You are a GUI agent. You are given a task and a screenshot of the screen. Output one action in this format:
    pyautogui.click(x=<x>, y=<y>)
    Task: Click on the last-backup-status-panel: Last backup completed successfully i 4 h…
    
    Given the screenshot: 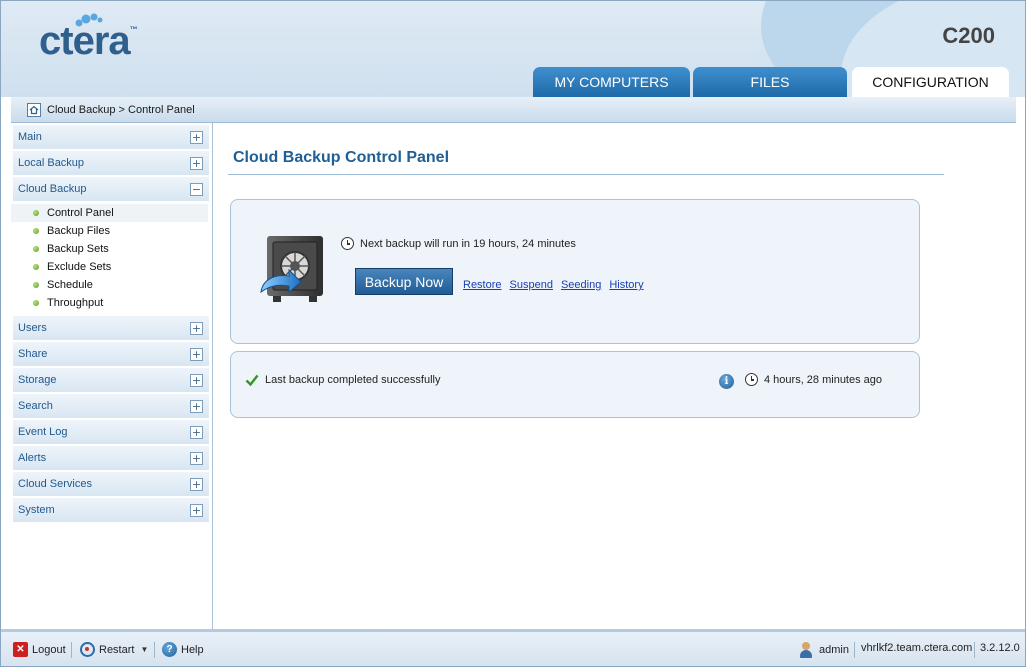 What is the action you would take?
    pyautogui.click(x=575, y=384)
    